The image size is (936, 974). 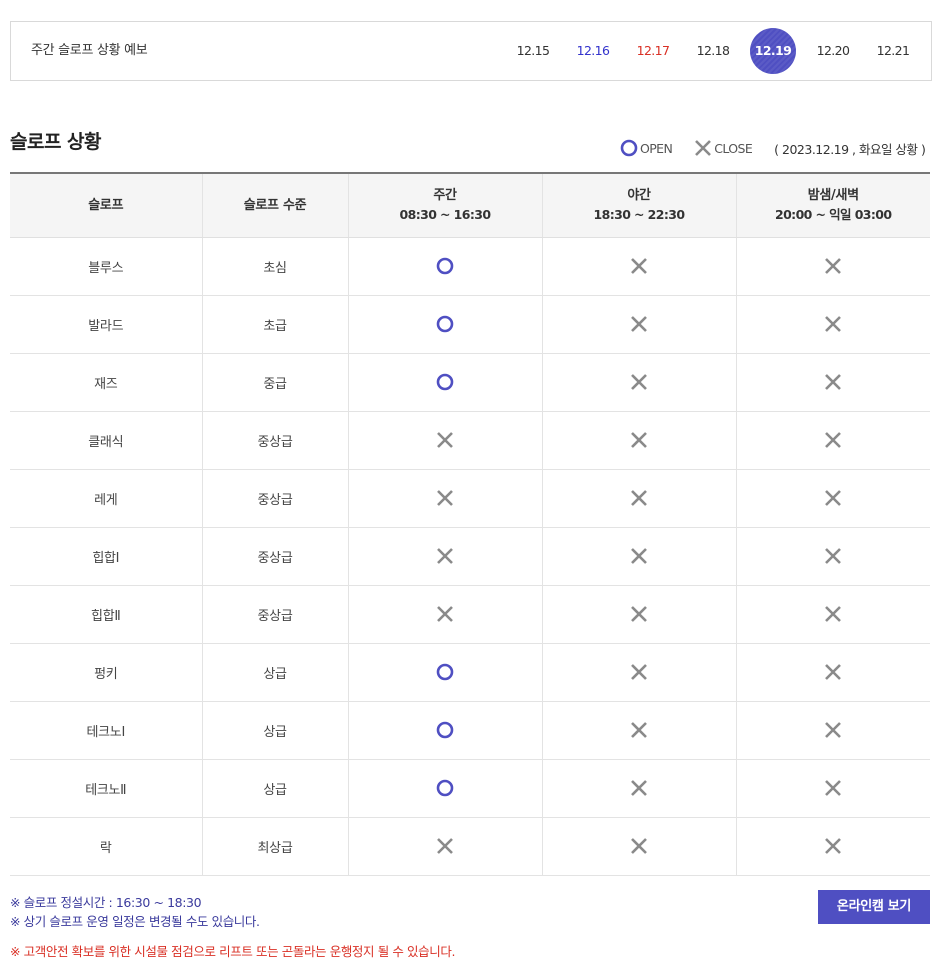 I want to click on forecast-date-12-15: 12.15, so click(x=533, y=51).